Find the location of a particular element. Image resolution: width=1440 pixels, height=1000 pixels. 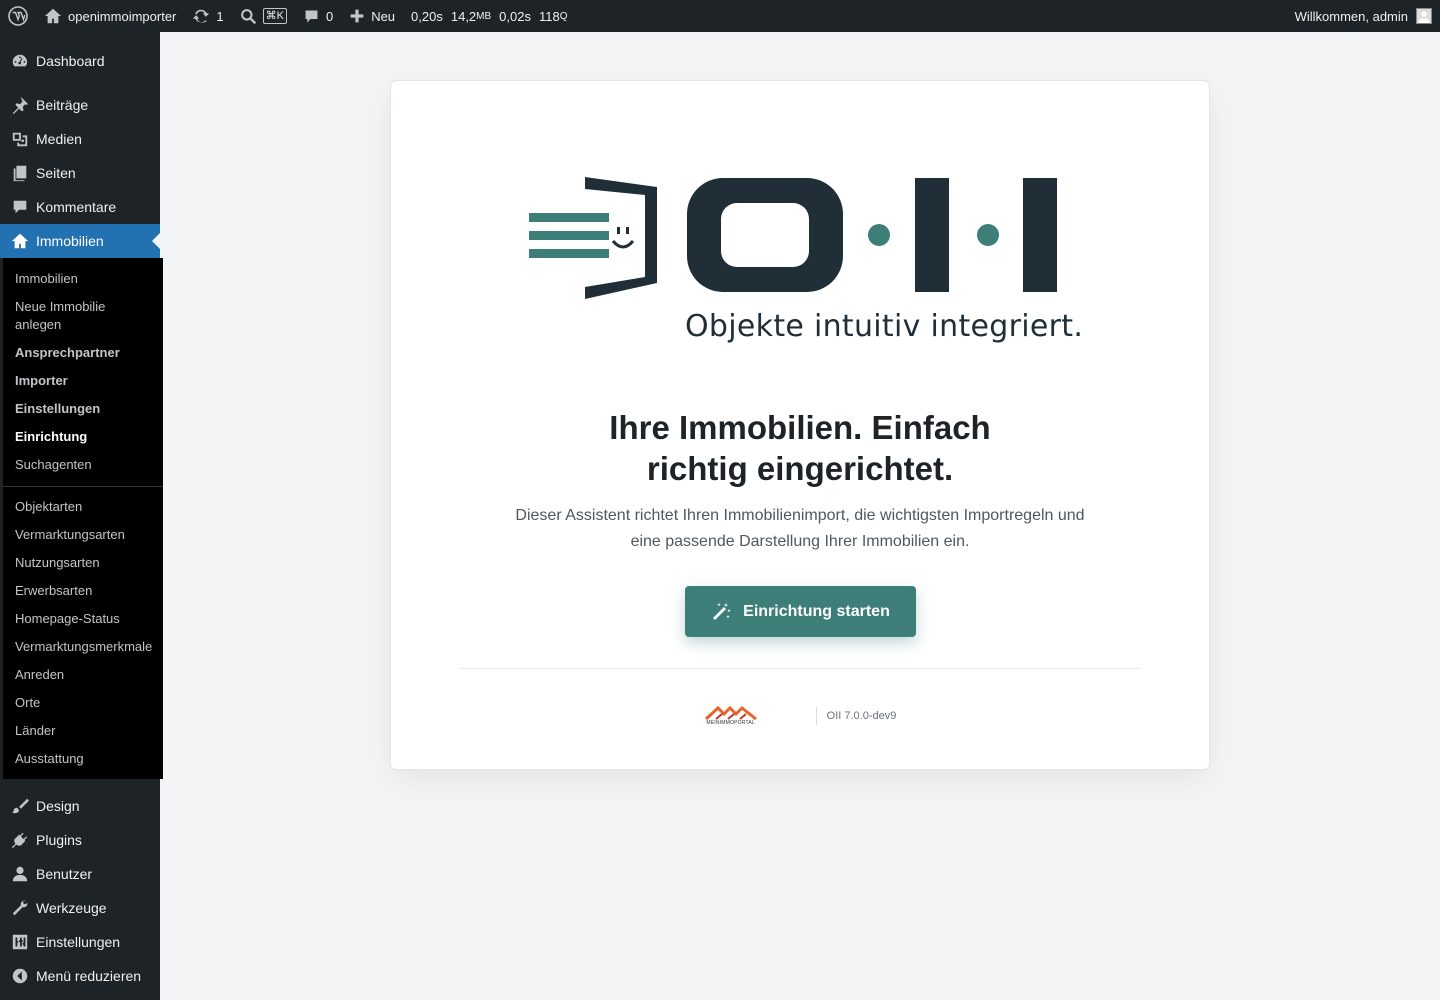

start-setup-button-label: Einrichtung starten is located at coordinates (816, 611).